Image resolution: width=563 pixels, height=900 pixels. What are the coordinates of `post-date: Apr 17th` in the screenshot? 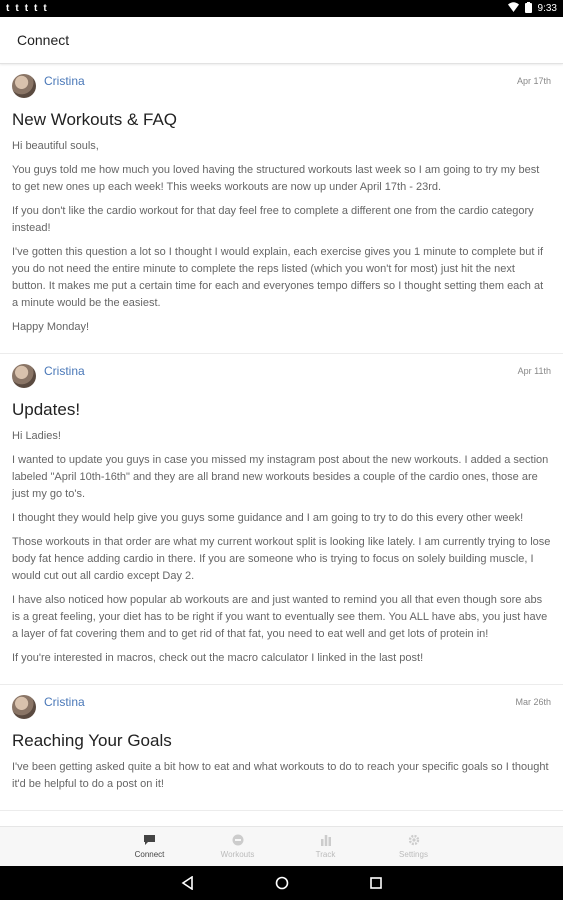 It's located at (533, 81).